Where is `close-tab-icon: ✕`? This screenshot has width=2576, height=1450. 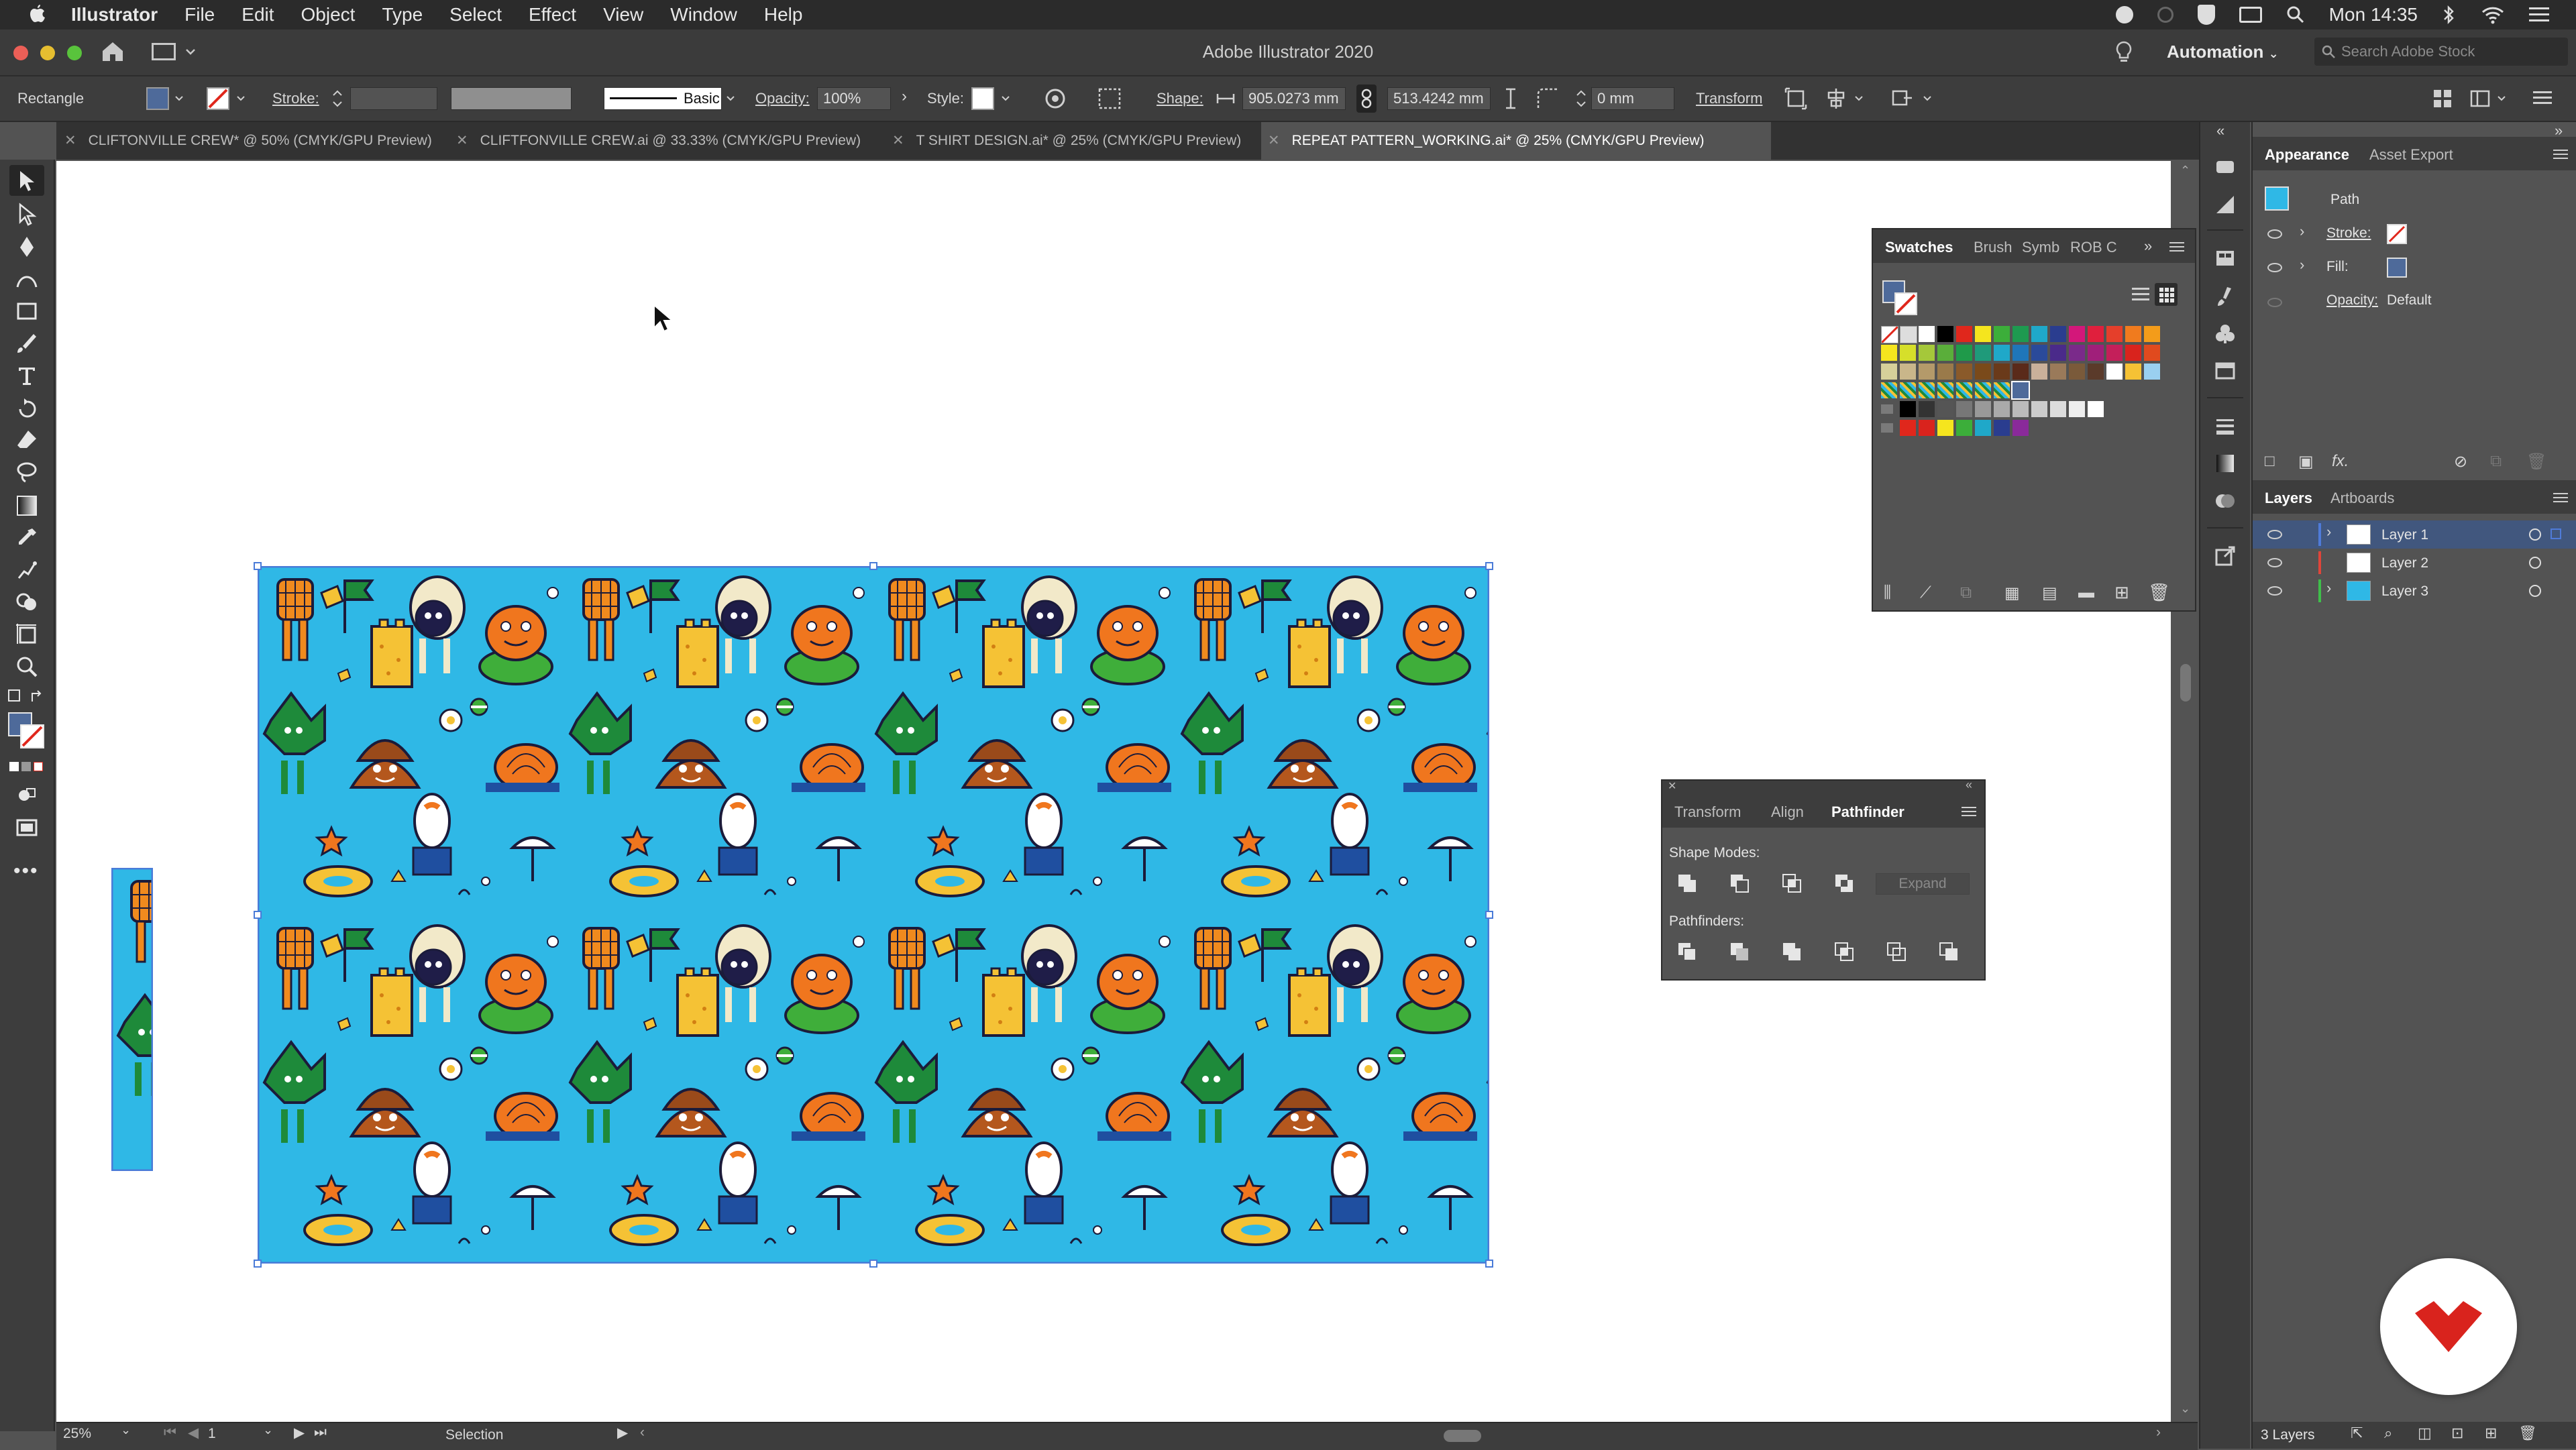
close-tab-icon: ✕ is located at coordinates (70, 140).